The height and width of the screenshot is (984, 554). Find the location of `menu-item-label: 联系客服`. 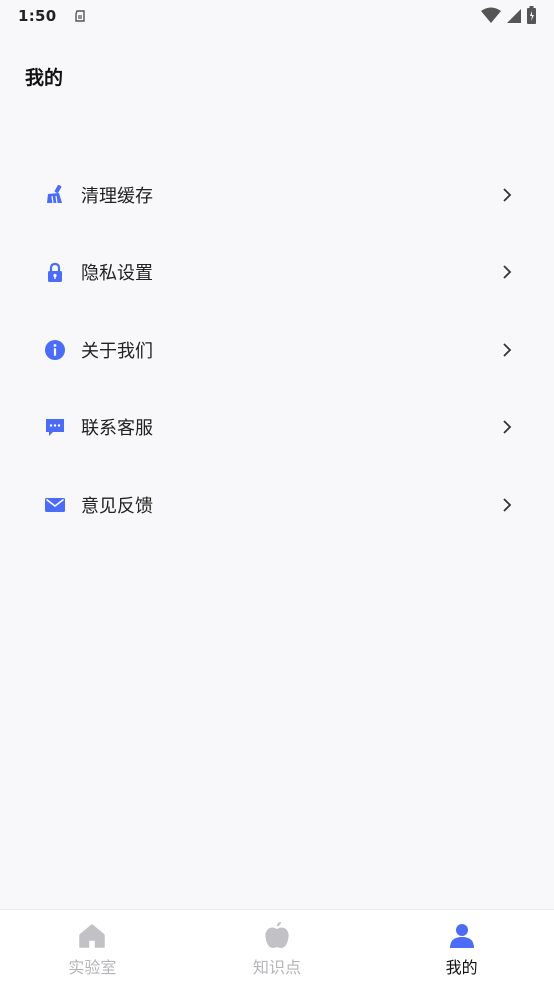

menu-item-label: 联系客服 is located at coordinates (117, 429).